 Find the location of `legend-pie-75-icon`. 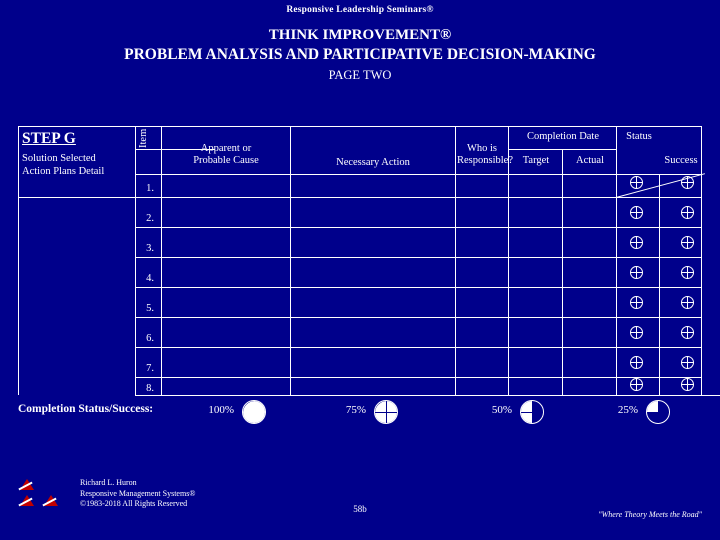

legend-pie-75-icon is located at coordinates (386, 412).